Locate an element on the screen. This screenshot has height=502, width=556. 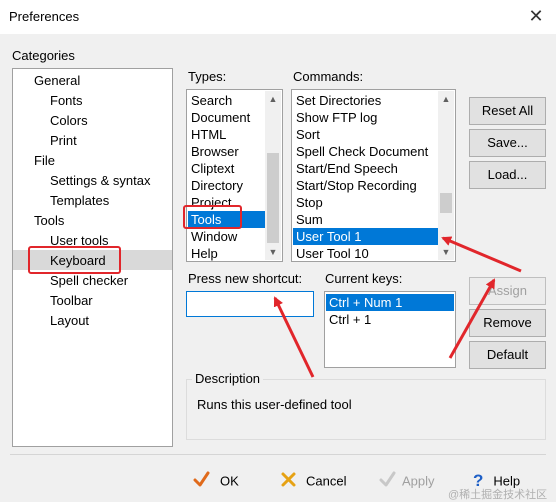
arrow-to-assign is located at coordinates (472, 318).